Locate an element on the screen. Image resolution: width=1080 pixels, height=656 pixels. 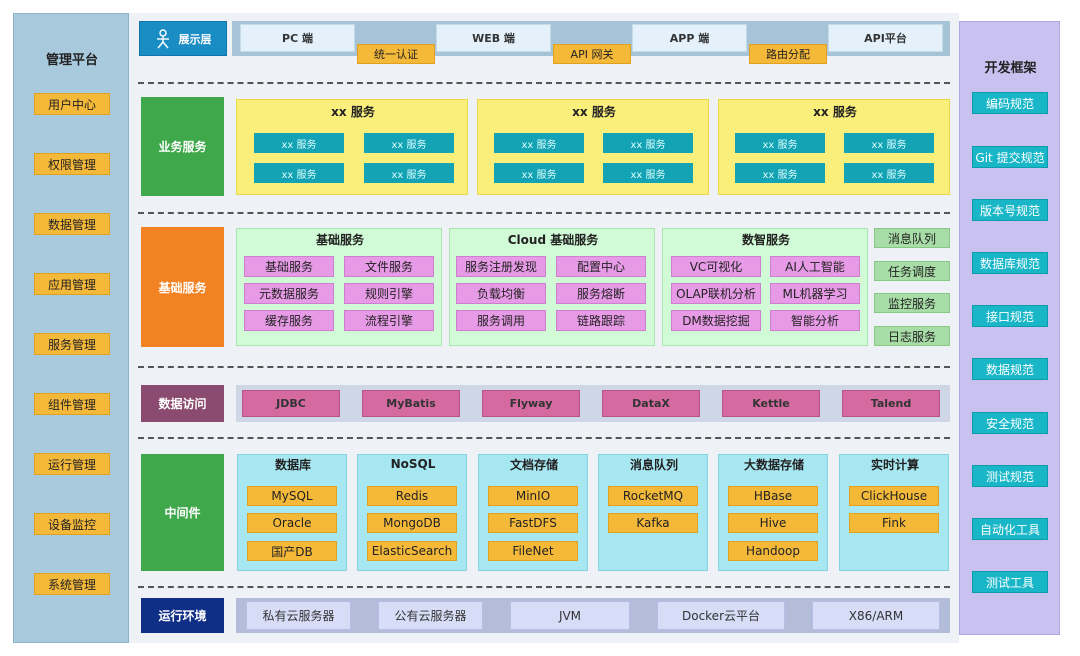
foundation-chip: 基础服务 is located at coordinates (289, 266).